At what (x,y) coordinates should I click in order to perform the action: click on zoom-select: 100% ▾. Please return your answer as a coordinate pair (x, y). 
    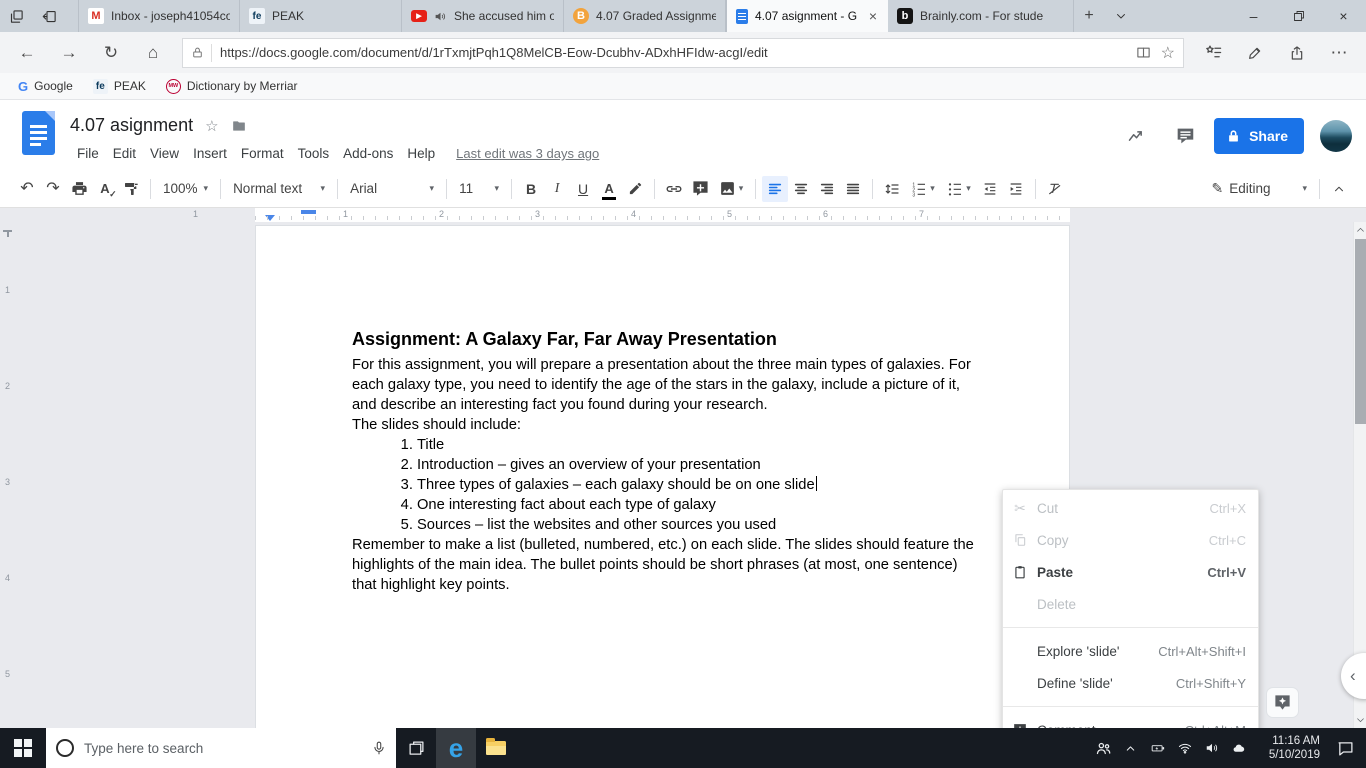
    Looking at the image, I should click on (185, 189).